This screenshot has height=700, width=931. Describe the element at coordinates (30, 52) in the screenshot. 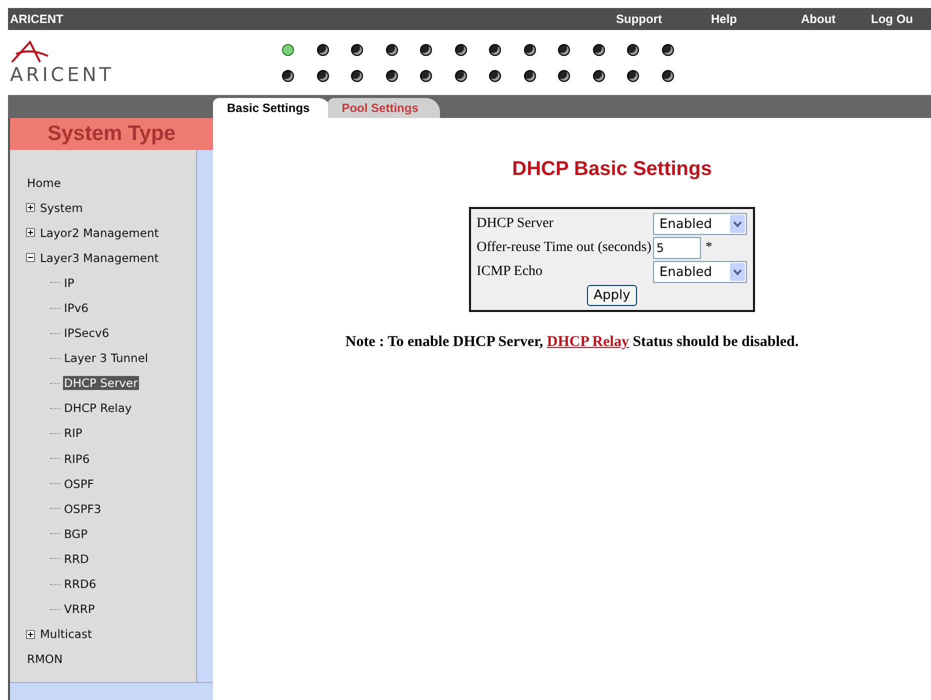

I see `logo-icon` at that location.